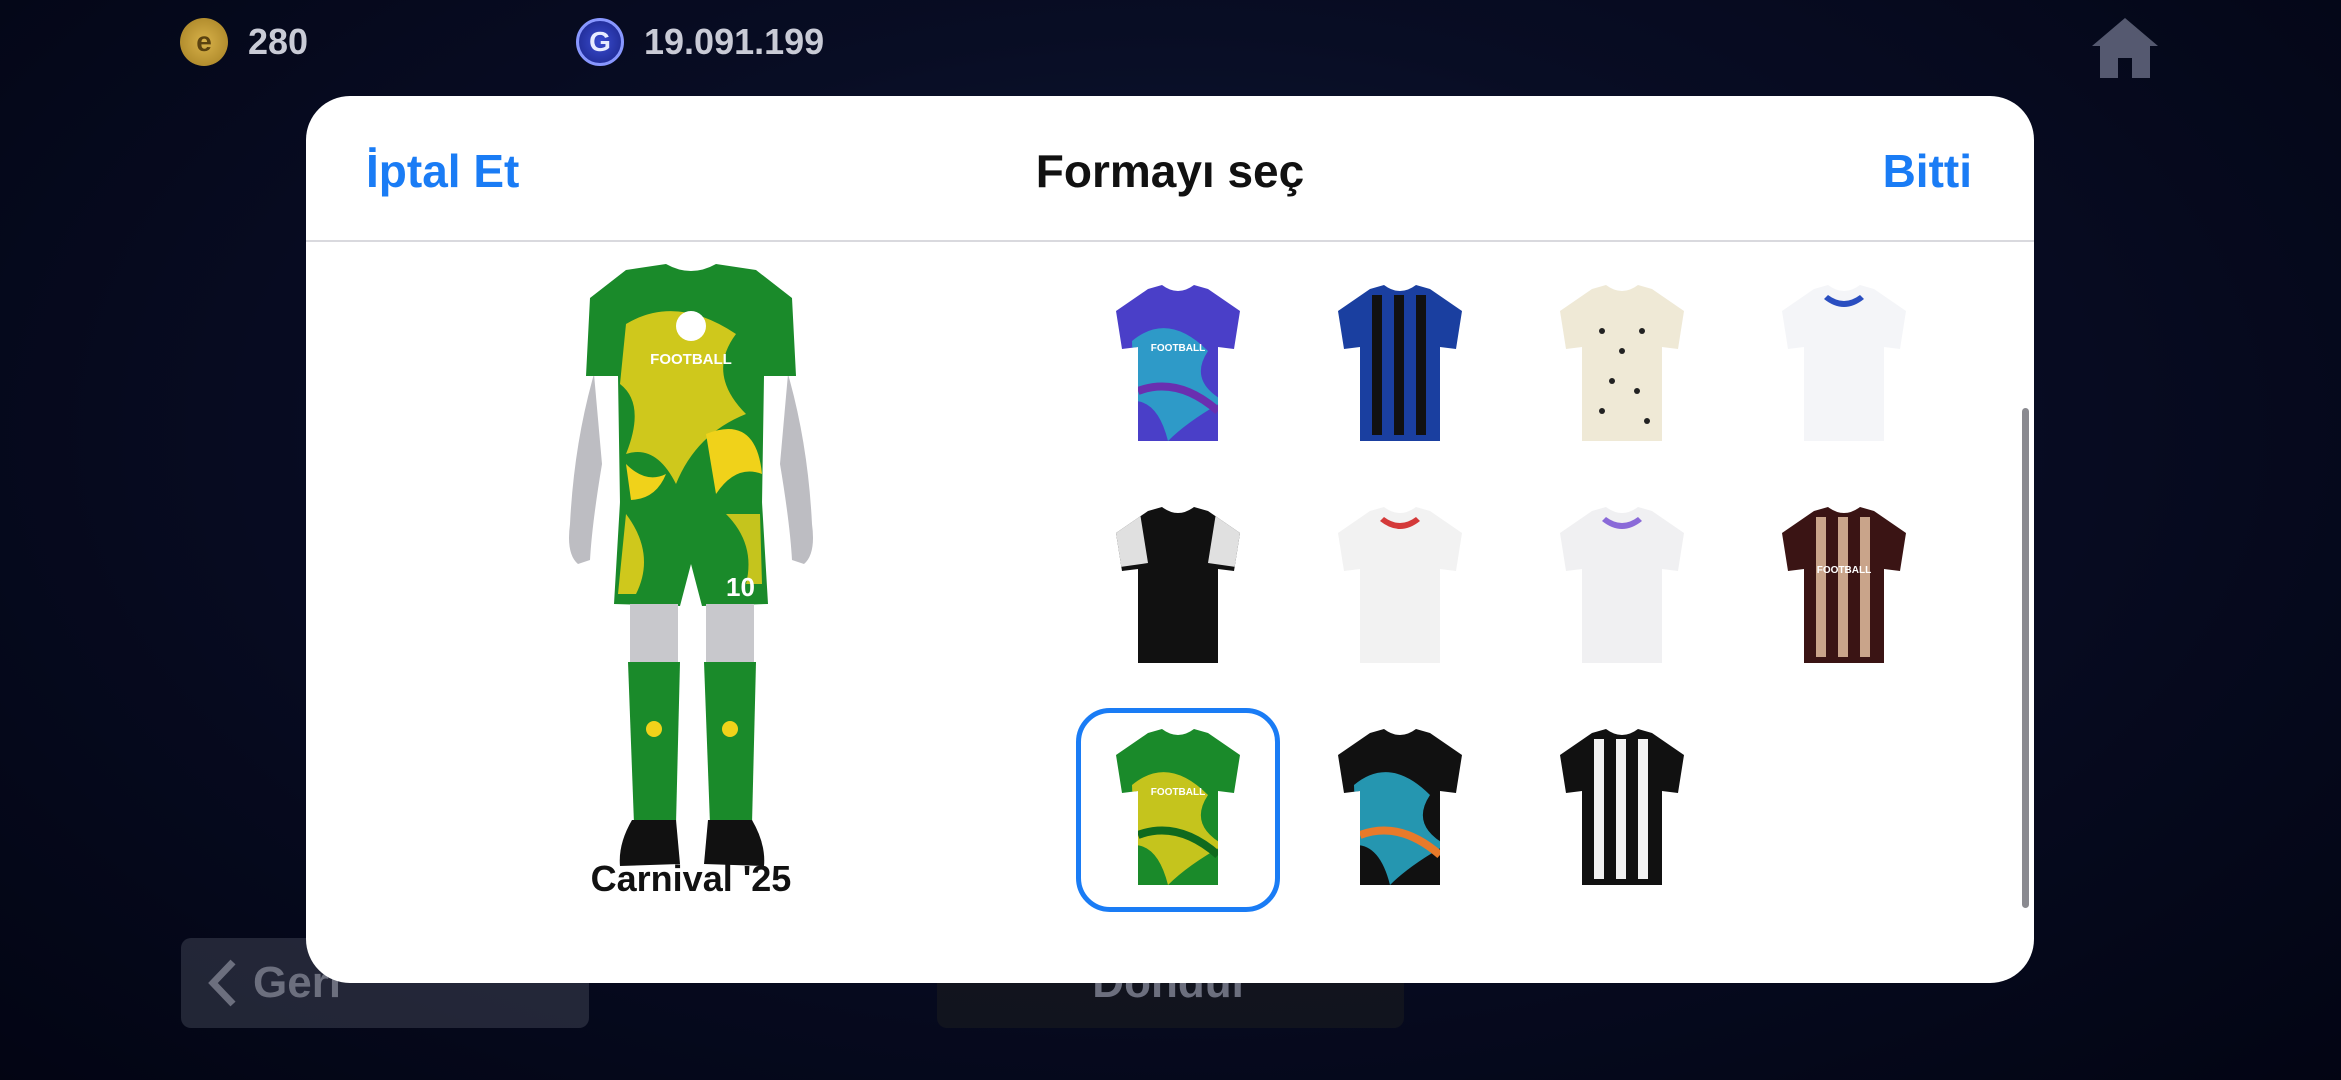 The width and height of the screenshot is (2341, 1080). I want to click on coin-balance: e 280, so click(244, 42).